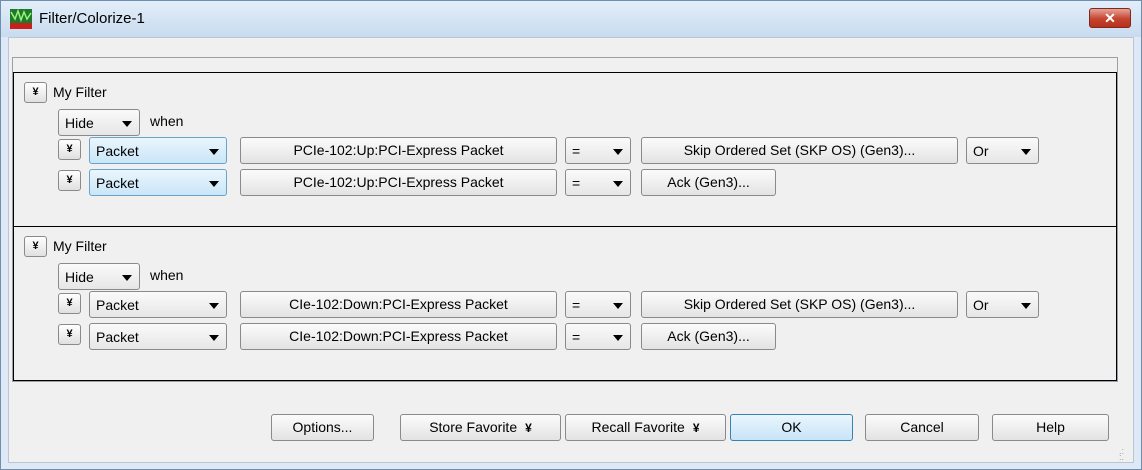 This screenshot has width=1142, height=470. What do you see at coordinates (1125, 454) in the screenshot?
I see `resize-grip: .::.` at bounding box center [1125, 454].